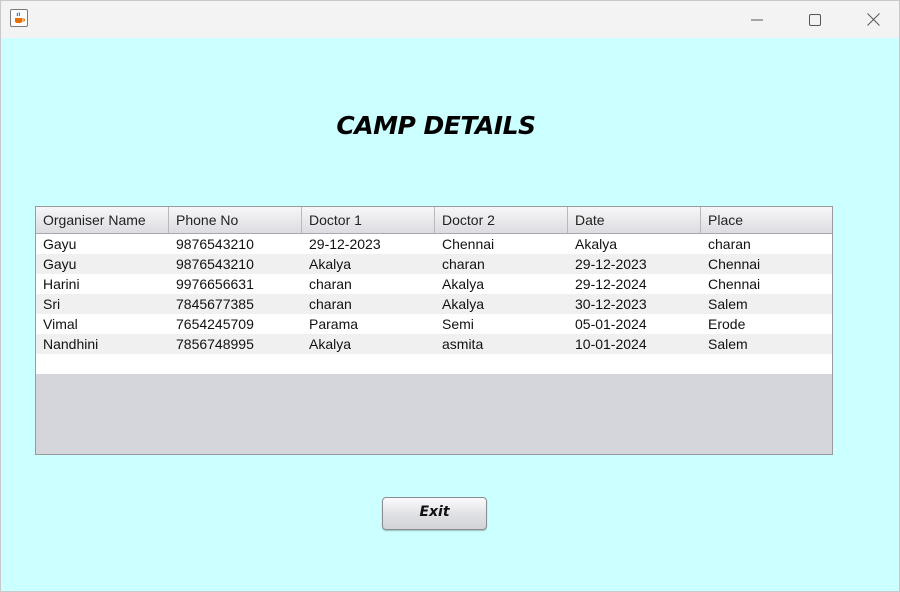  What do you see at coordinates (235, 284) in the screenshot?
I see `cell-phone-no: 9976656631` at bounding box center [235, 284].